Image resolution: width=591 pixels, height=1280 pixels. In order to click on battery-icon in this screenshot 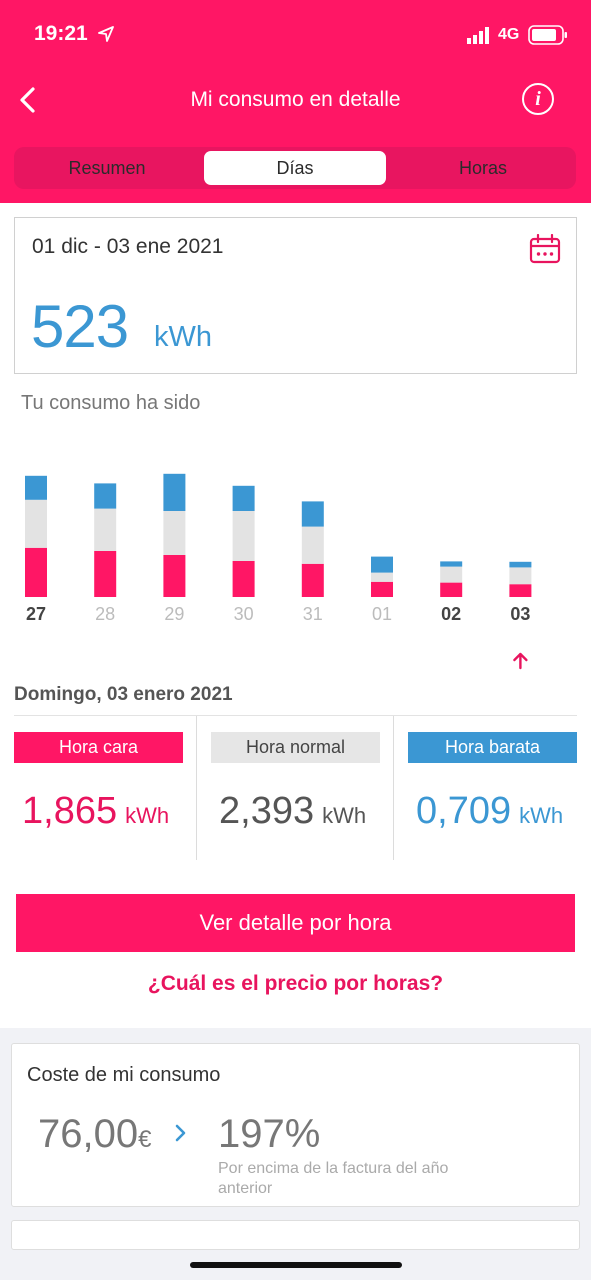, I will do `click(547, 35)`.